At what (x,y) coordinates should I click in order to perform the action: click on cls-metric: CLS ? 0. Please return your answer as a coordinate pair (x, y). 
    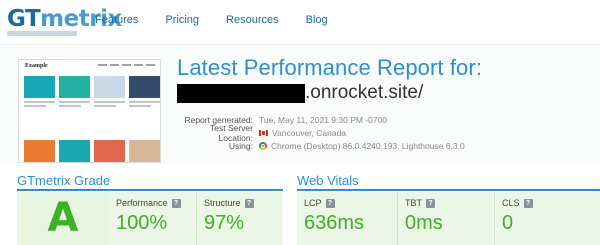
    Looking at the image, I should click on (547, 218).